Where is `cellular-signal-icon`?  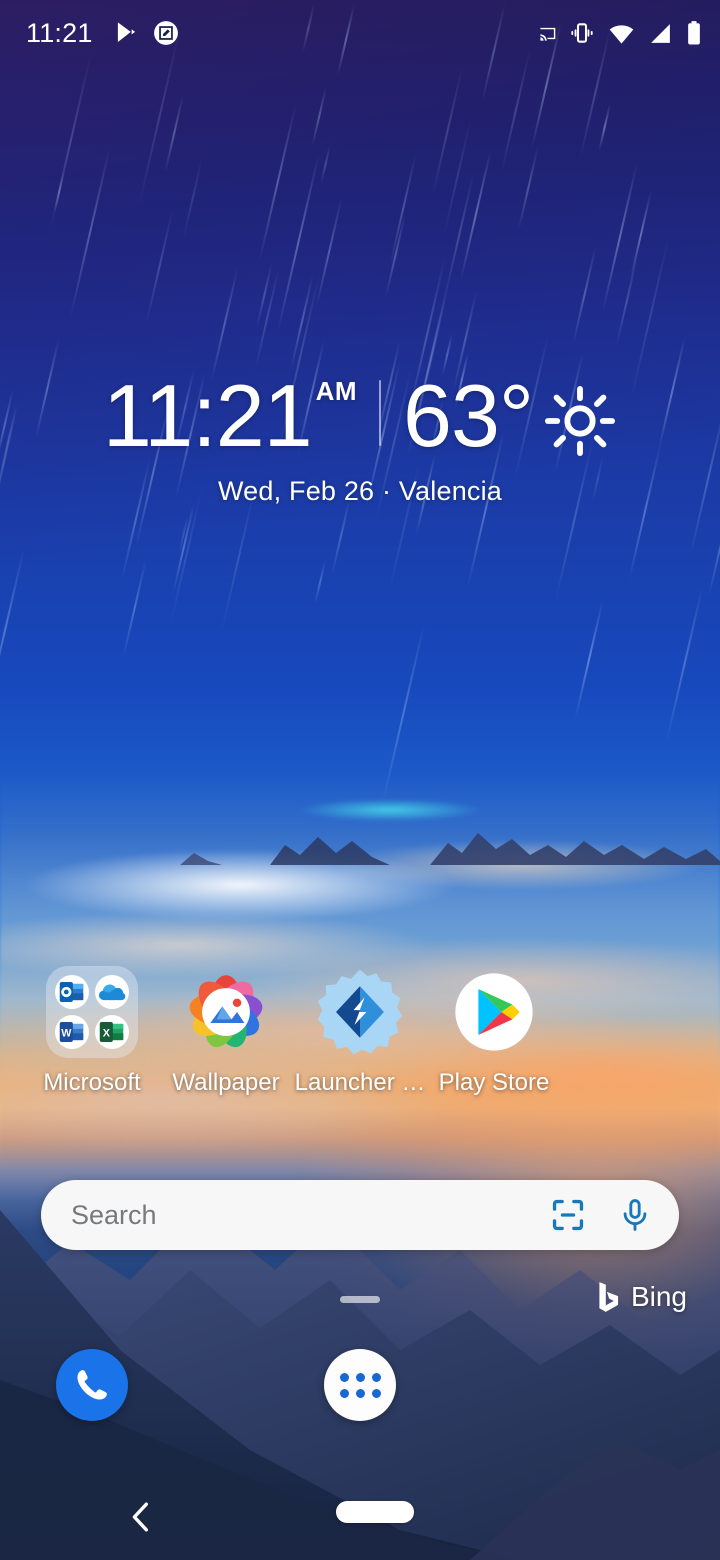
cellular-signal-icon is located at coordinates (660, 33).